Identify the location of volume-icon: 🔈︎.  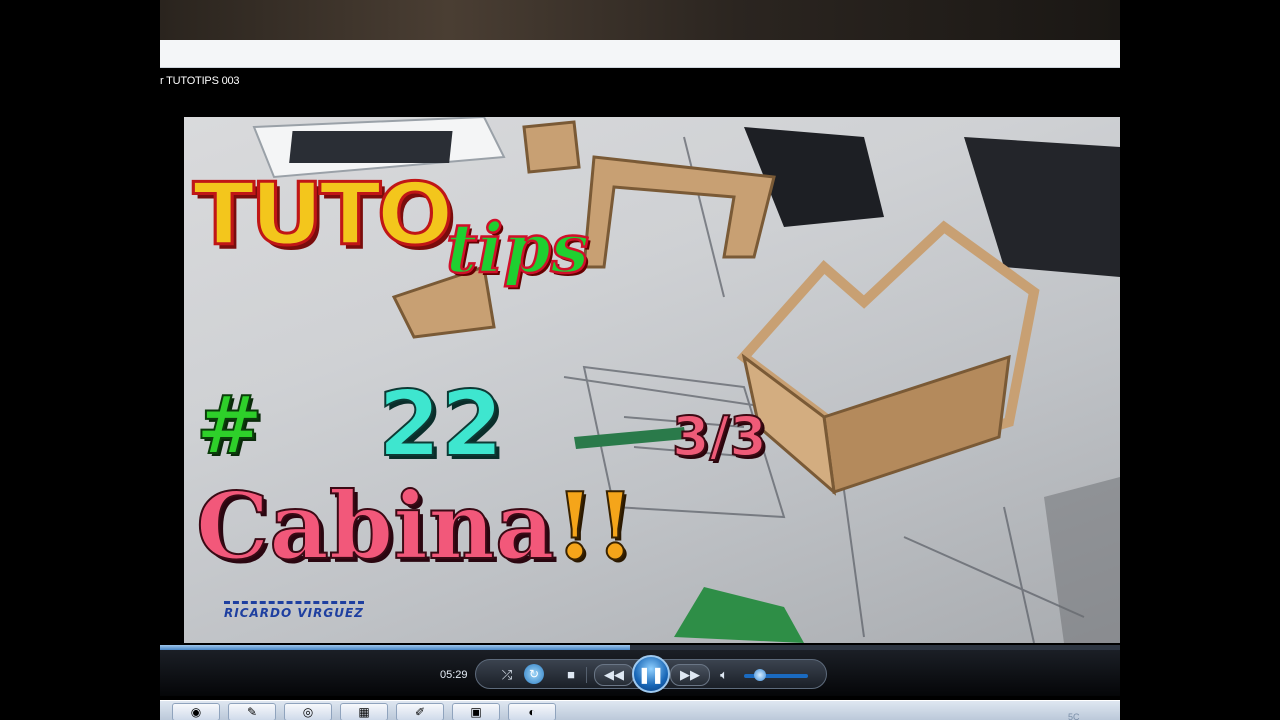
(724, 675).